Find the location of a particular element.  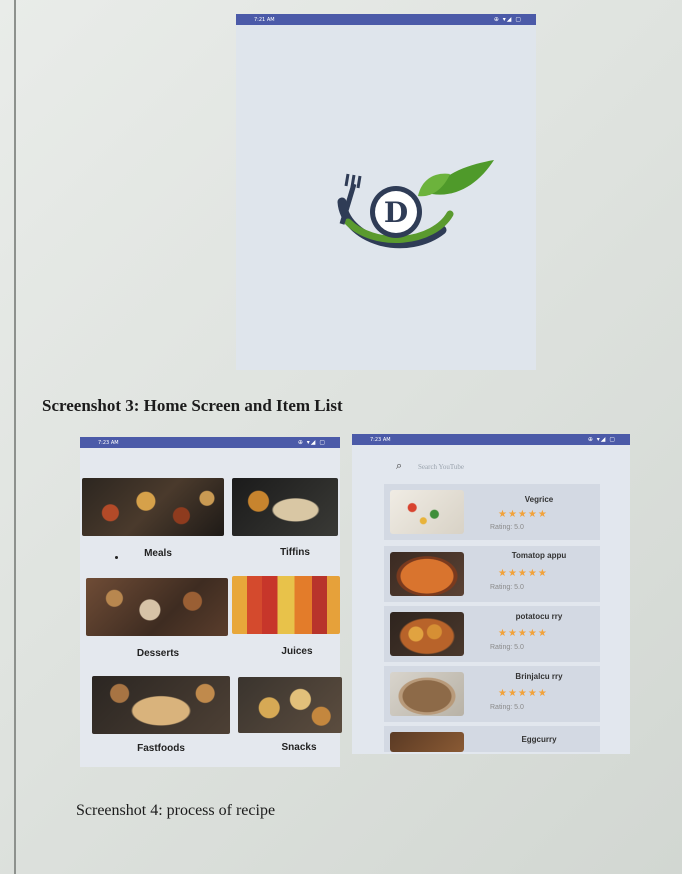

category-snacks-image is located at coordinates (290, 705).